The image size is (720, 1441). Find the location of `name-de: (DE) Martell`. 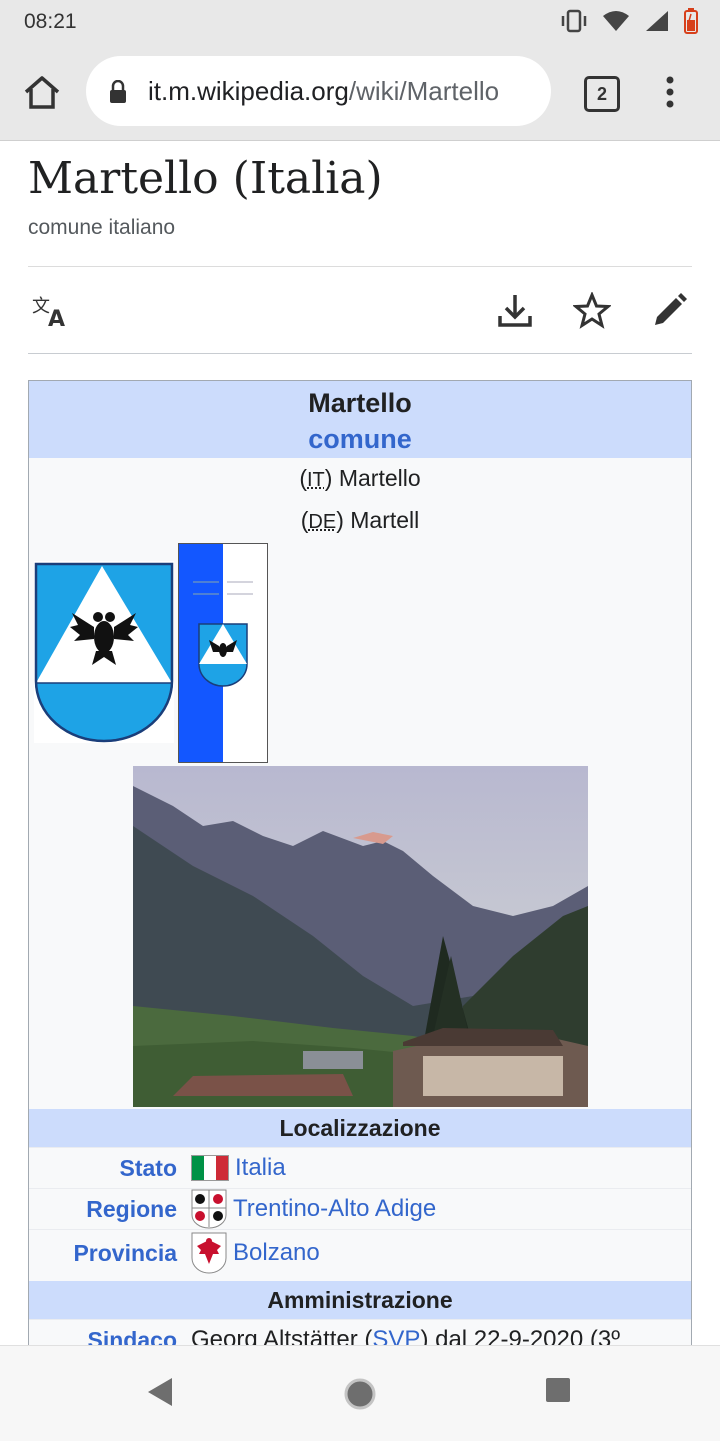

name-de: (DE) Martell is located at coordinates (360, 520).